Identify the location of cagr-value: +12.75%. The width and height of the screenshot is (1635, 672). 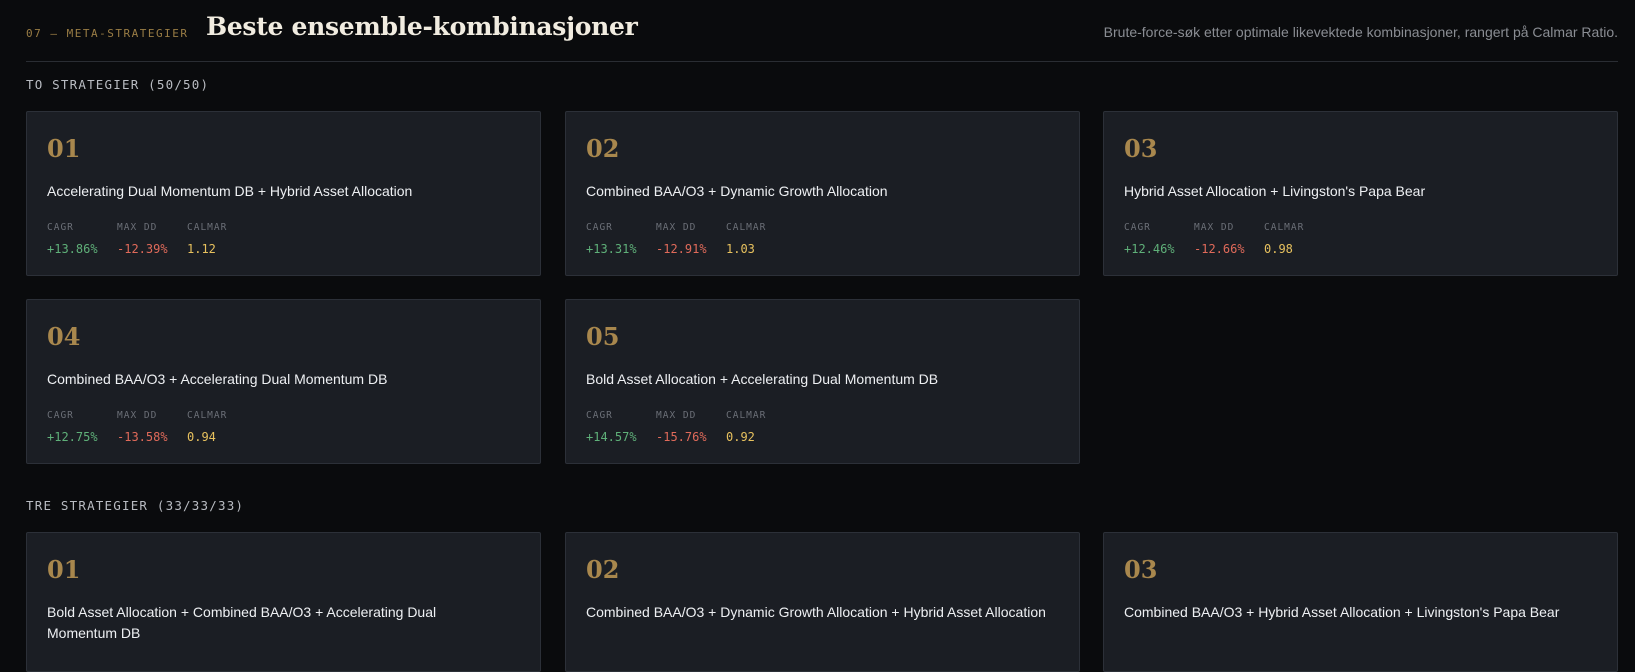
(72, 437).